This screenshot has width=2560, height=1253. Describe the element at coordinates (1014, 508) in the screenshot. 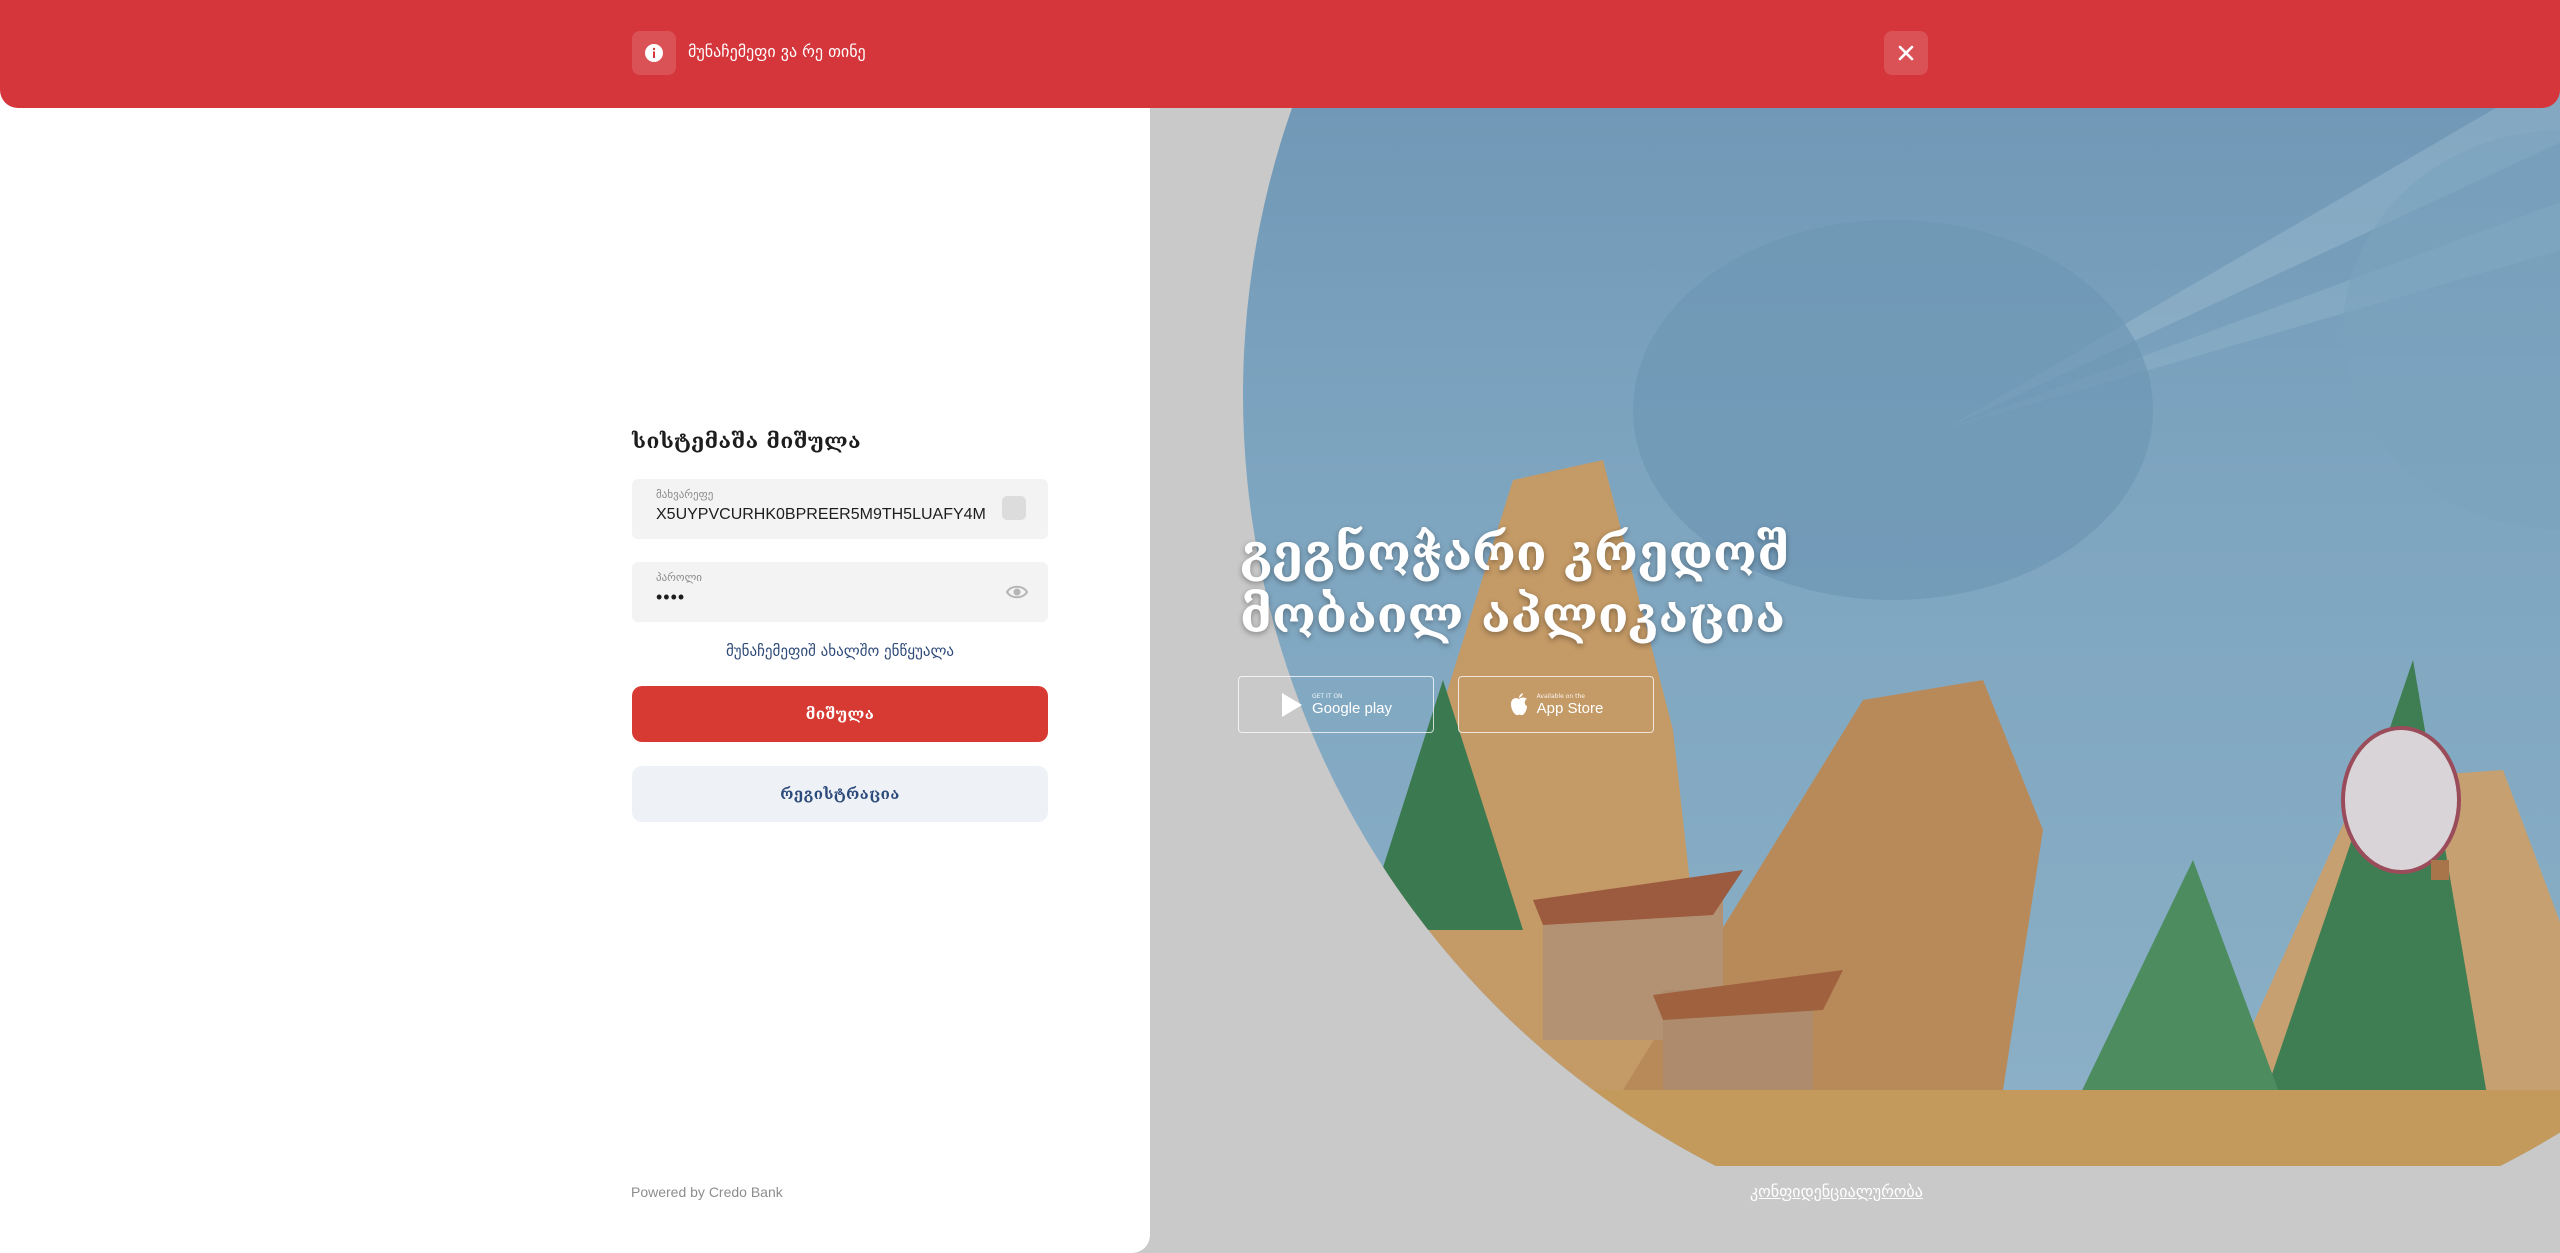

I see `clear-icon` at that location.